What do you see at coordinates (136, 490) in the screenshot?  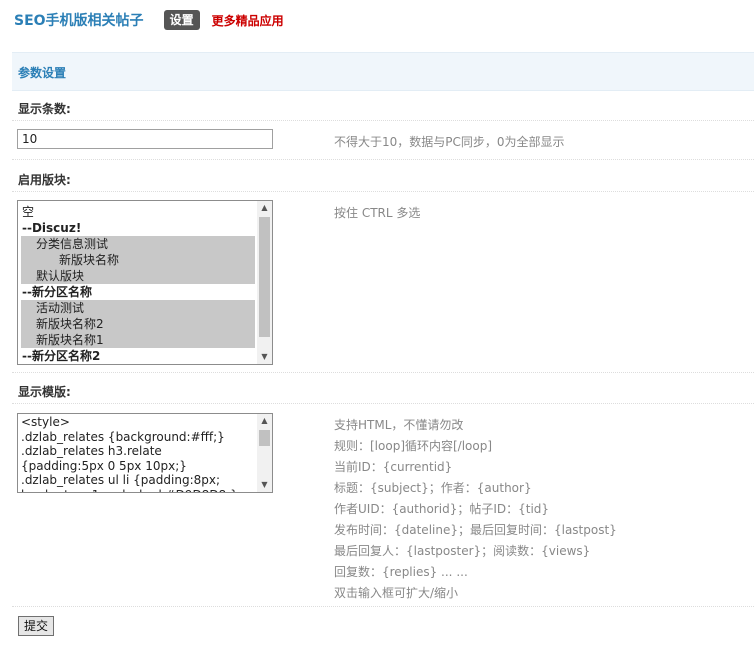 I see `template-code-line: border-top: 1px dashed #D9D8D8;}` at bounding box center [136, 490].